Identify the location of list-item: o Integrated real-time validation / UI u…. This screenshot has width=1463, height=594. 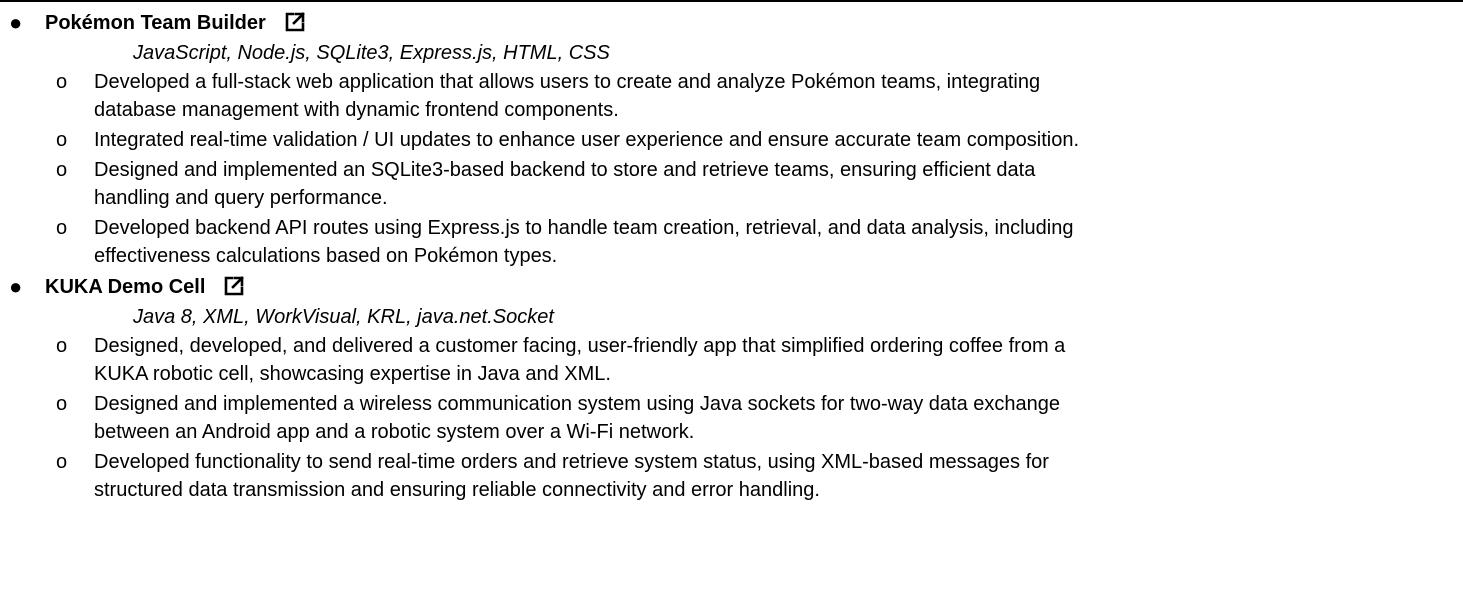
(731, 140).